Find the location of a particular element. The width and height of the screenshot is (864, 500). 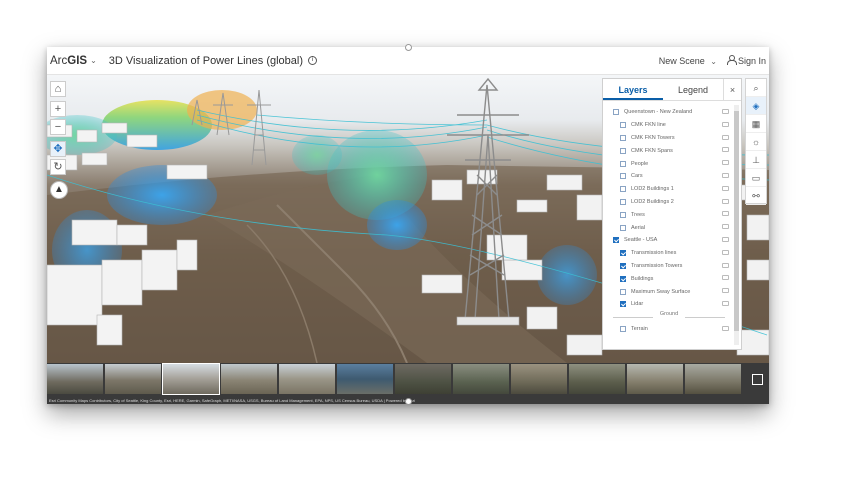

home-icon: ⌂ is located at coordinates (58, 89).